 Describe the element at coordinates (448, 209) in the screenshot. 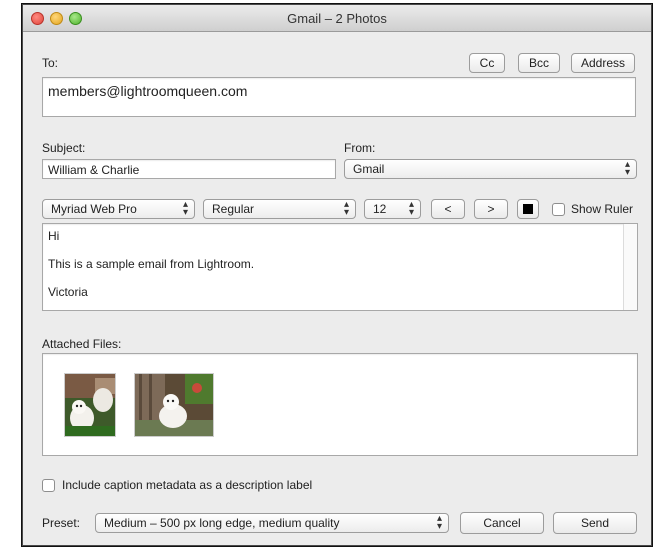

I see `decrease-size-button: <` at that location.